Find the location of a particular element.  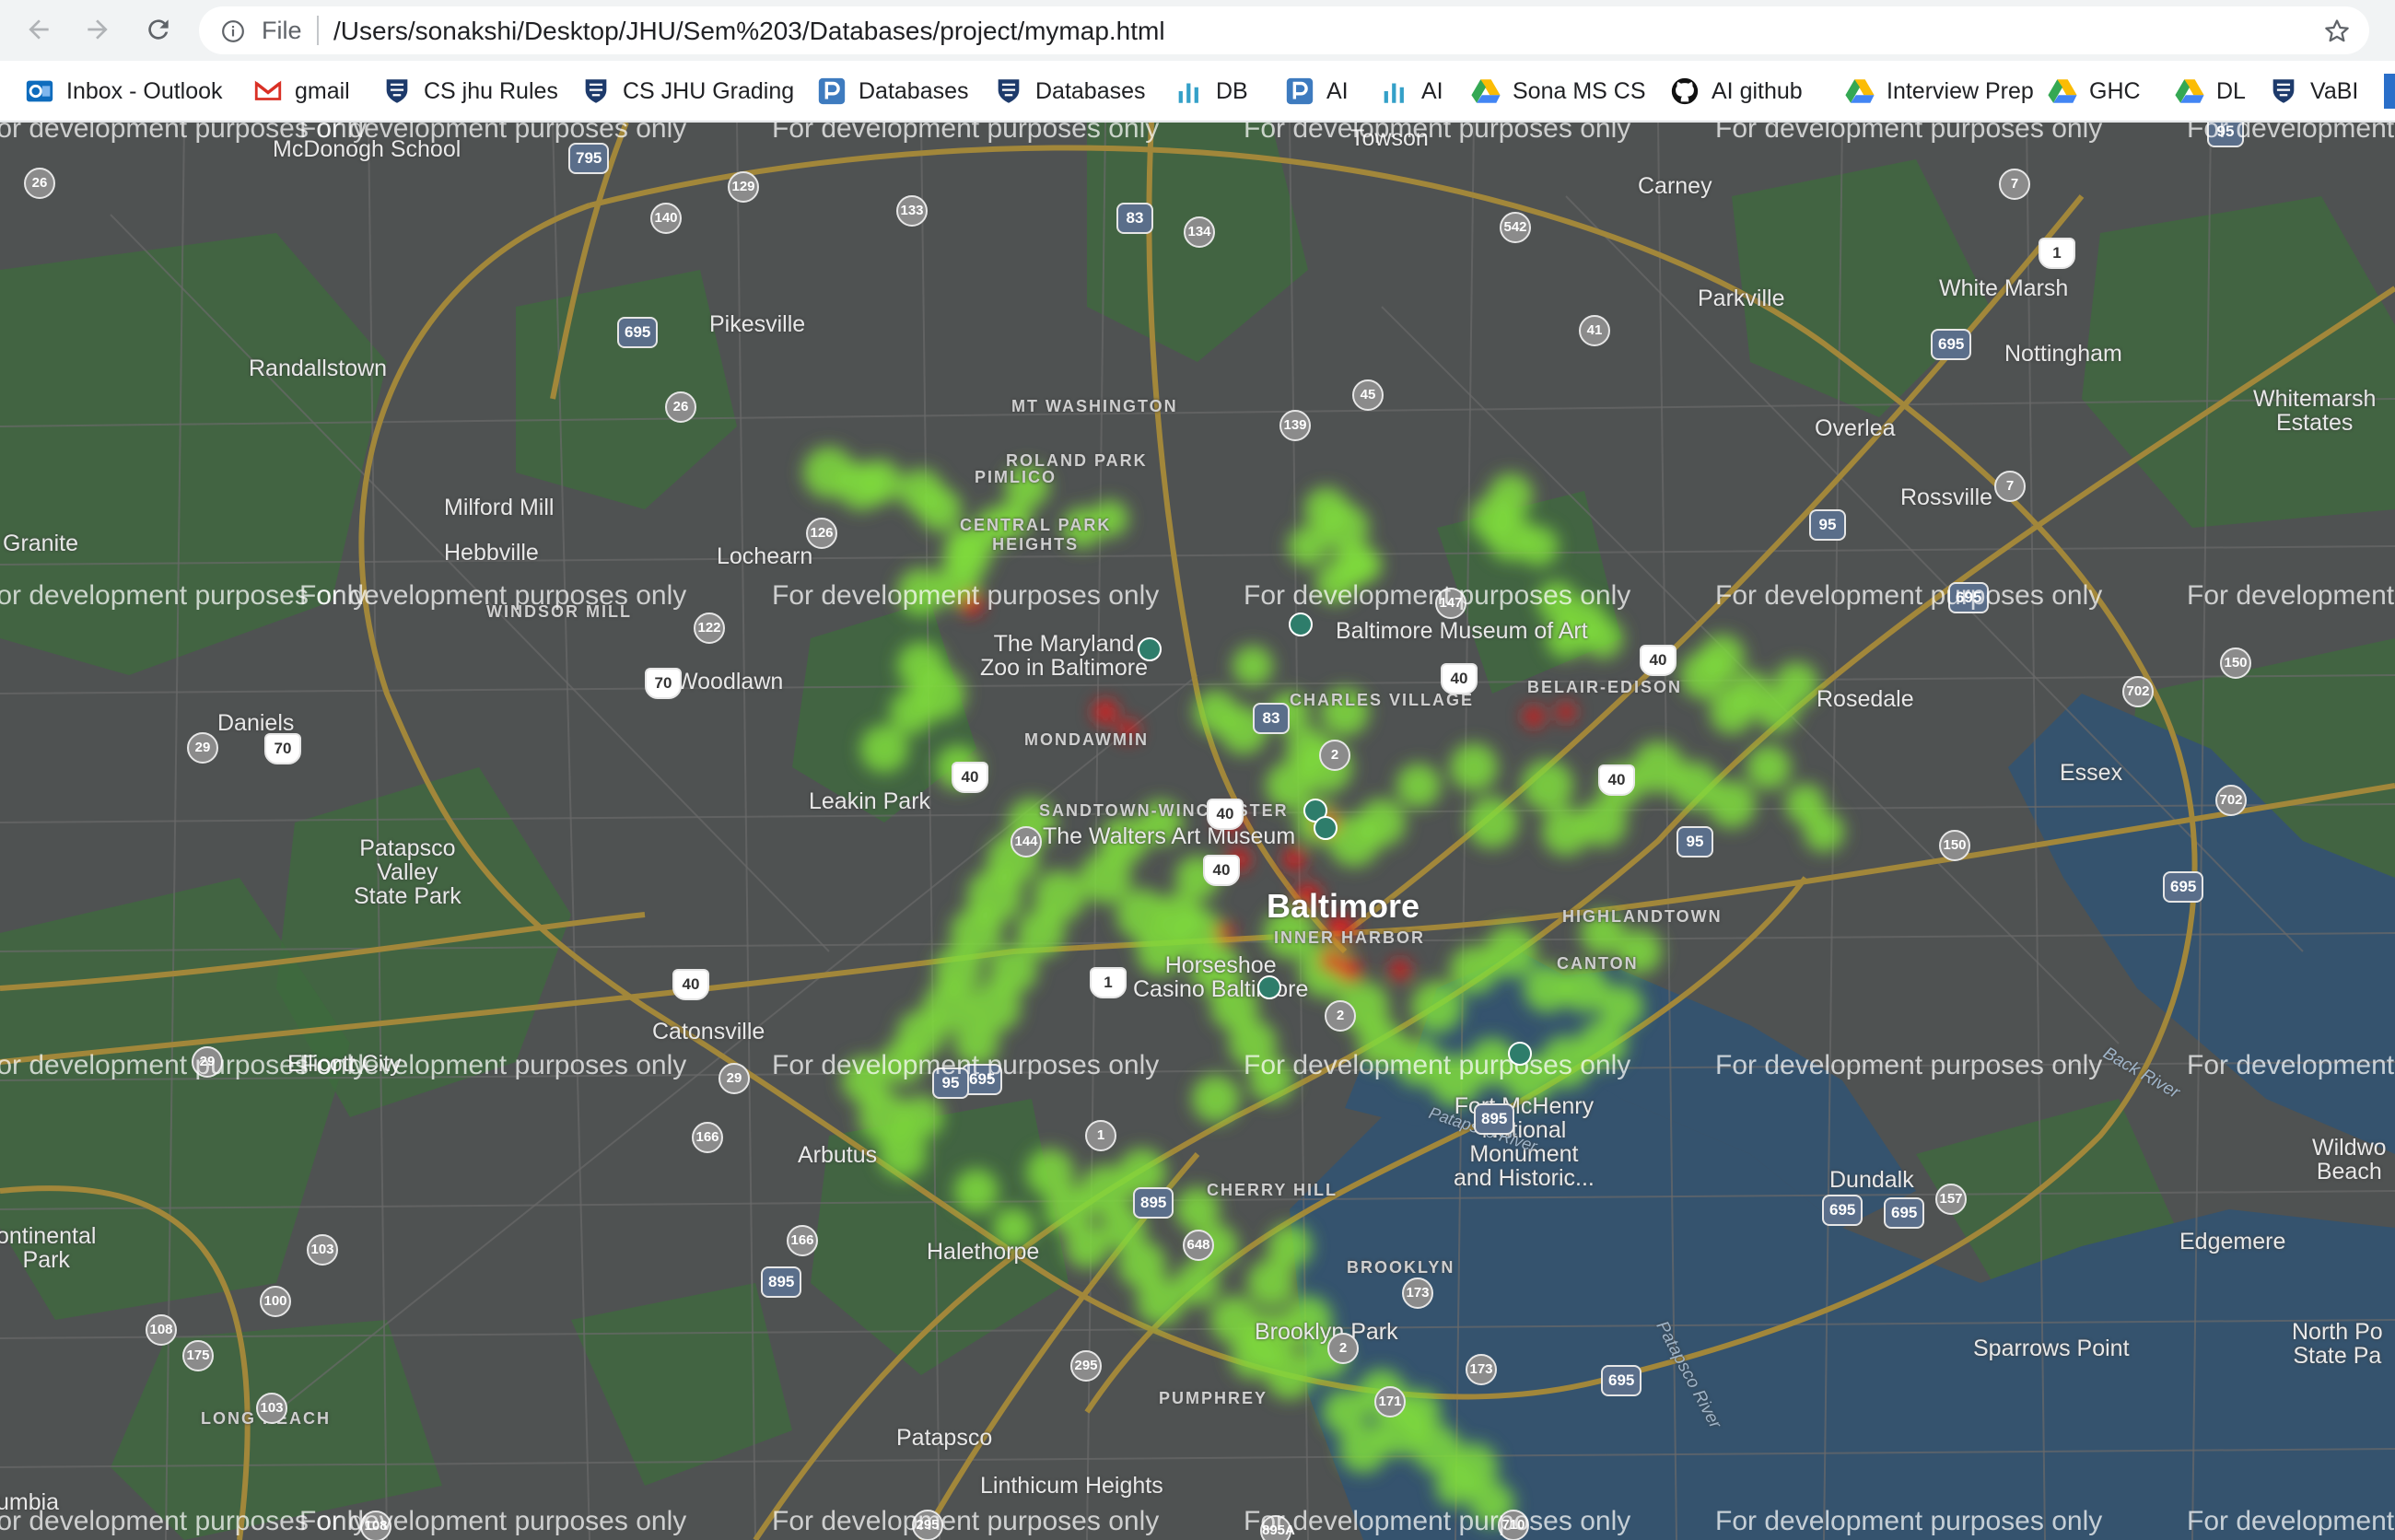

route-shield: 695 is located at coordinates (1904, 1213).